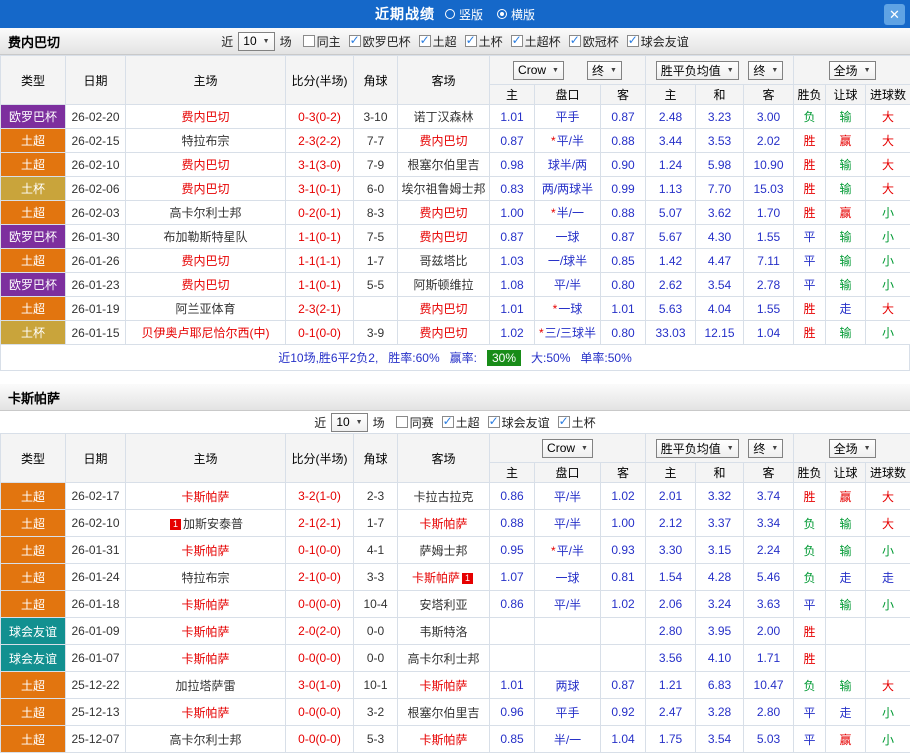  What do you see at coordinates (463, 358) in the screenshot?
I see `summary-handicap-label: 赢率:` at bounding box center [463, 358].